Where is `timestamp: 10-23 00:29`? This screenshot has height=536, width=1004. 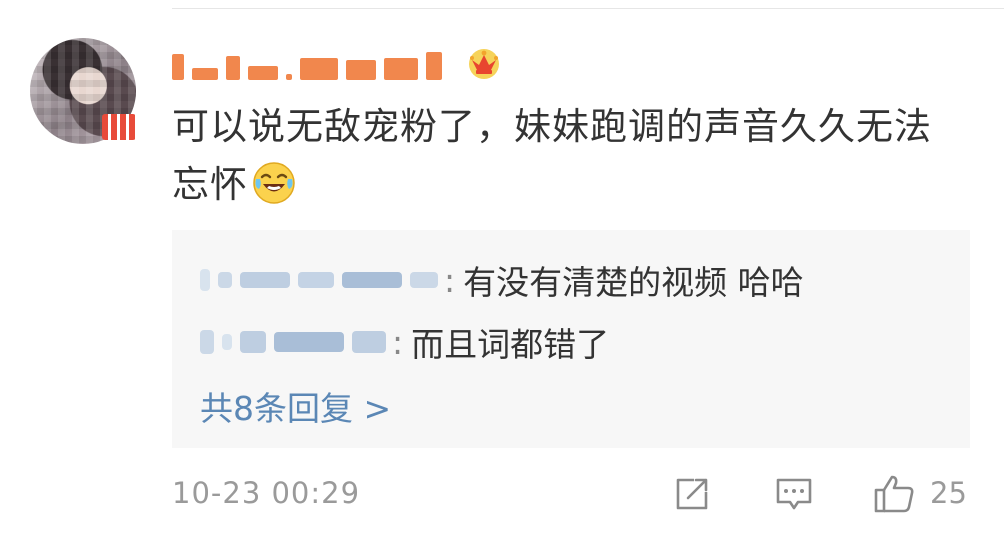 timestamp: 10-23 00:29 is located at coordinates (266, 493).